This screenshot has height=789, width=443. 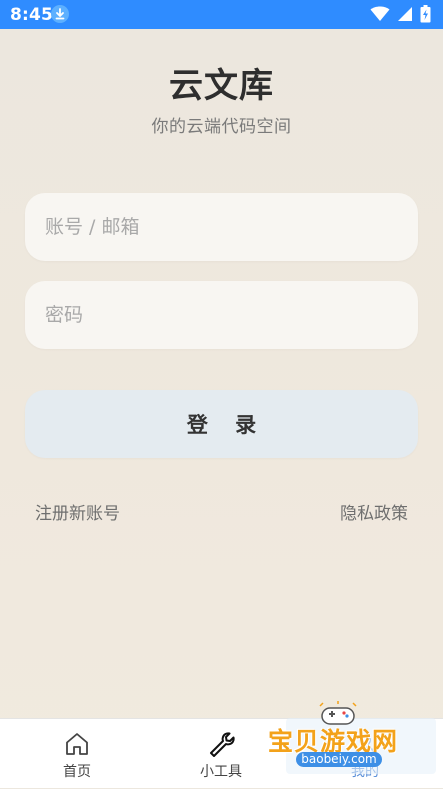 What do you see at coordinates (32, 15) in the screenshot?
I see `status-time: 8:45` at bounding box center [32, 15].